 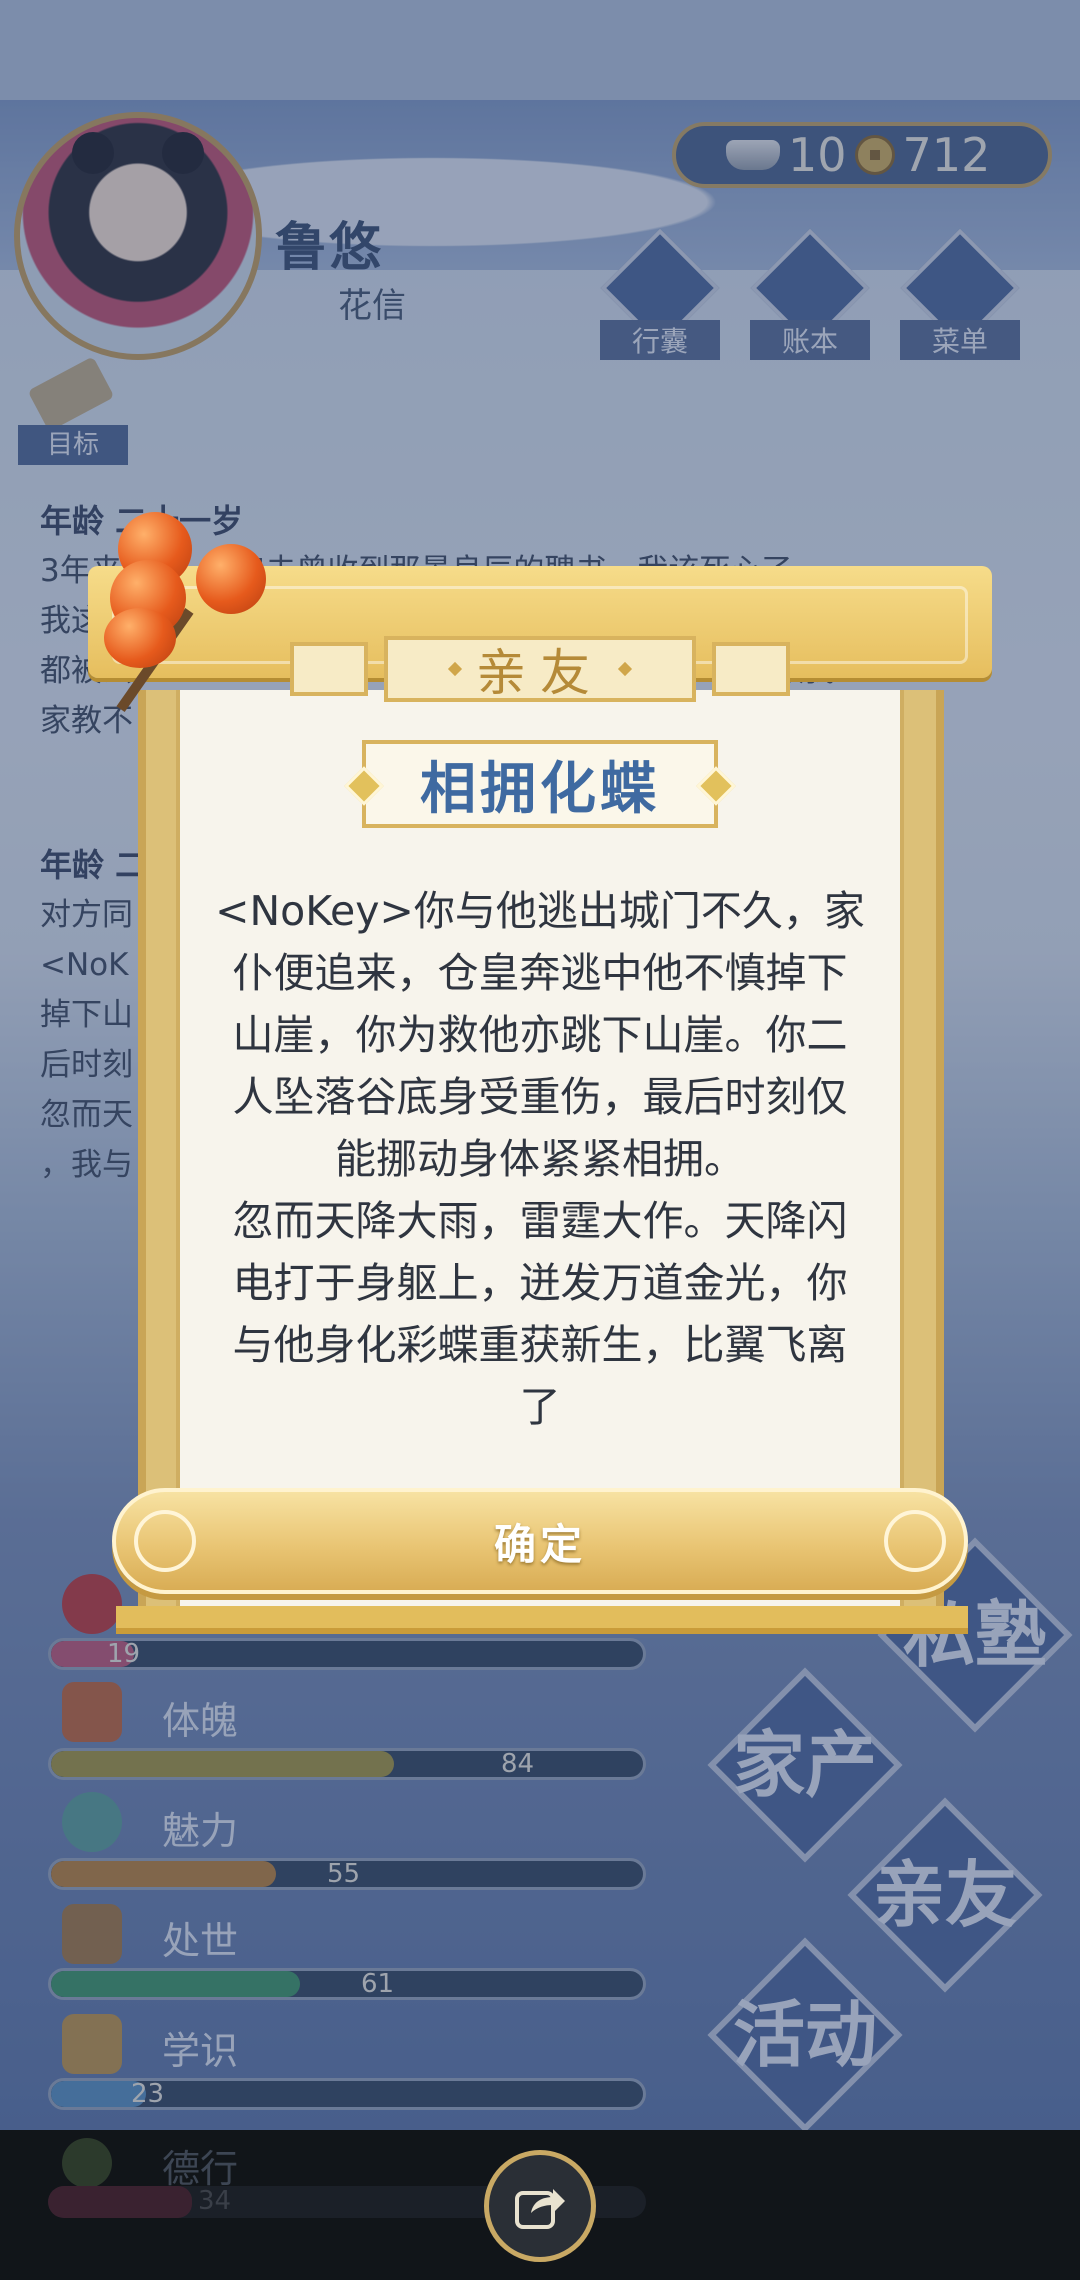 I want to click on dialog-title-plate: 亲友, so click(x=540, y=669).